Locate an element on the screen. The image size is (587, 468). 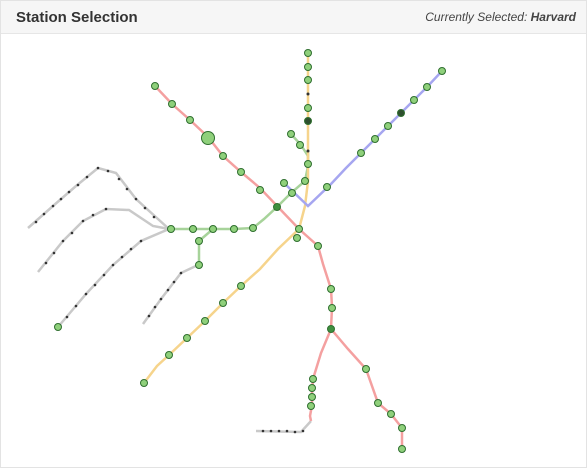
current-selection: Currently Selected: Harvard is located at coordinates (500, 17).